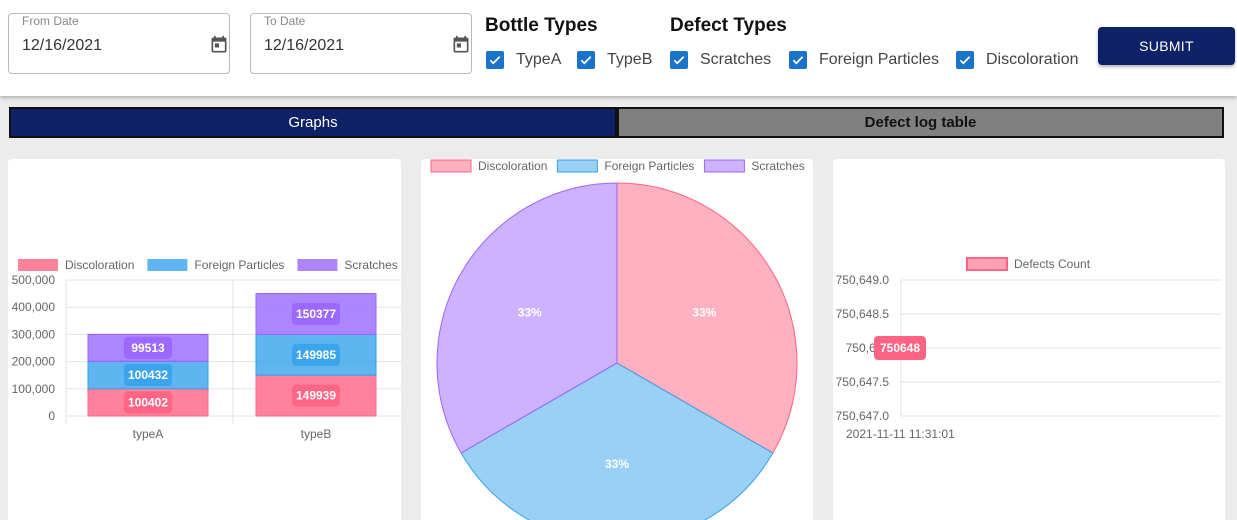  What do you see at coordinates (630, 59) in the screenshot?
I see `checkbox-label: TypeB` at bounding box center [630, 59].